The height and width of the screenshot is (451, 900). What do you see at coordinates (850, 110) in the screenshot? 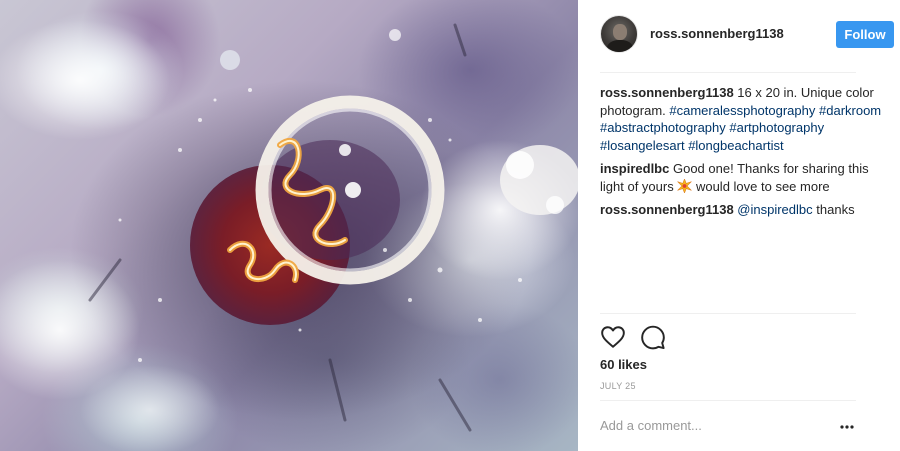
I see `hashtag: #darkroom` at bounding box center [850, 110].